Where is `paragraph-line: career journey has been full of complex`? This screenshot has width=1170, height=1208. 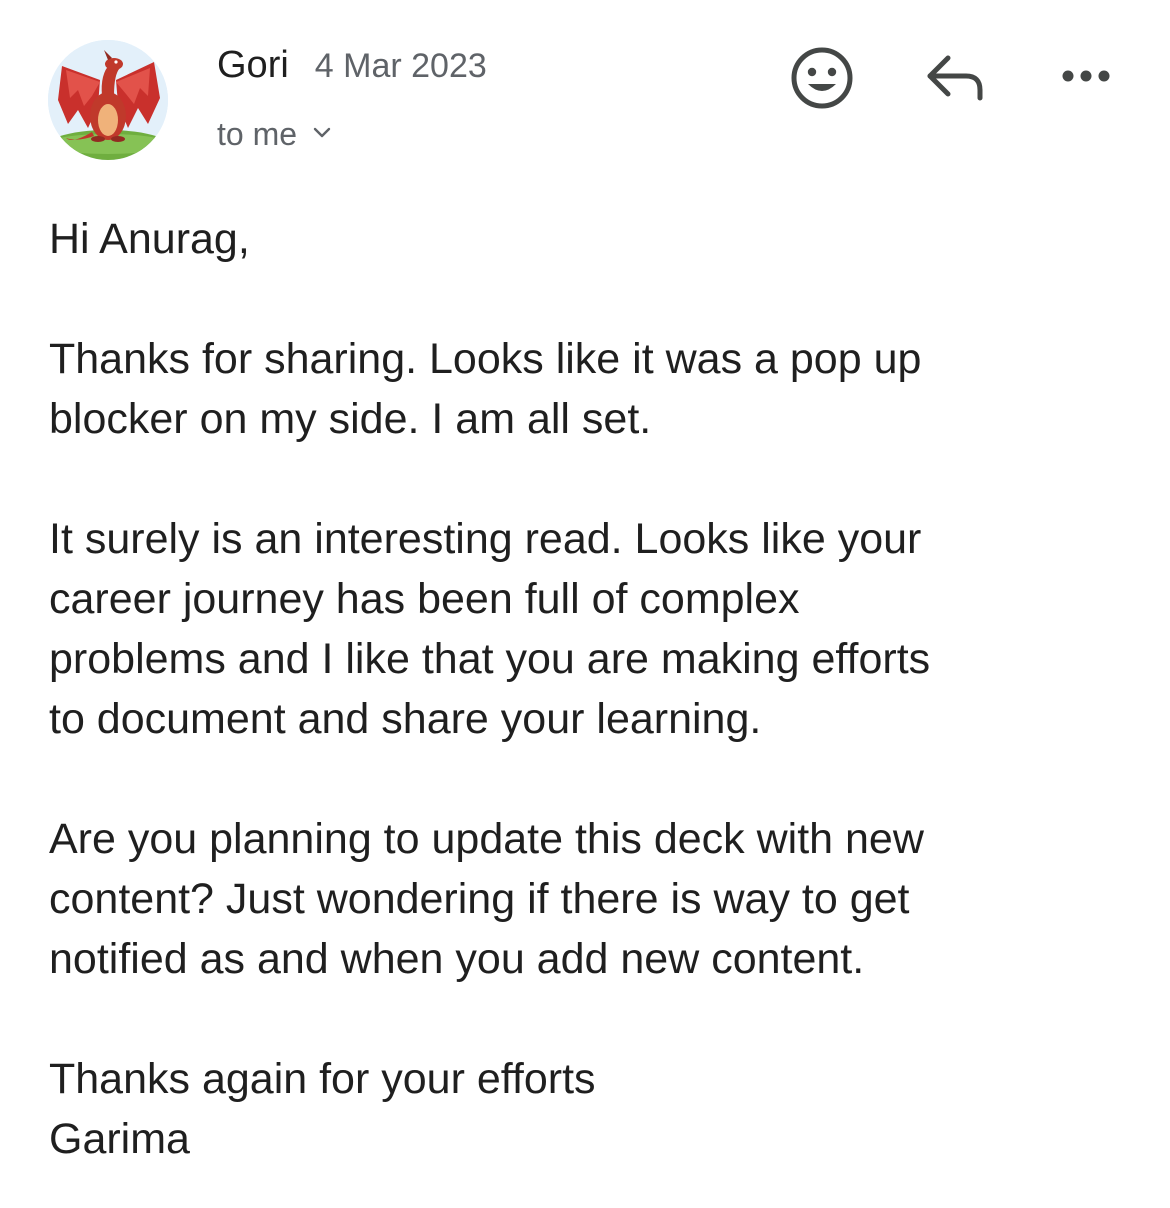 paragraph-line: career journey has been full of complex is located at coordinates (424, 599).